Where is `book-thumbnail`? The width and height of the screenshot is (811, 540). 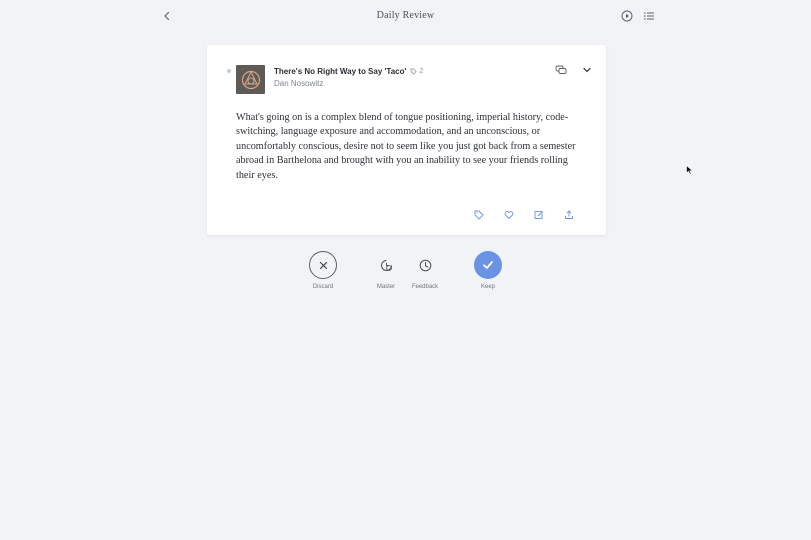
book-thumbnail is located at coordinates (250, 79).